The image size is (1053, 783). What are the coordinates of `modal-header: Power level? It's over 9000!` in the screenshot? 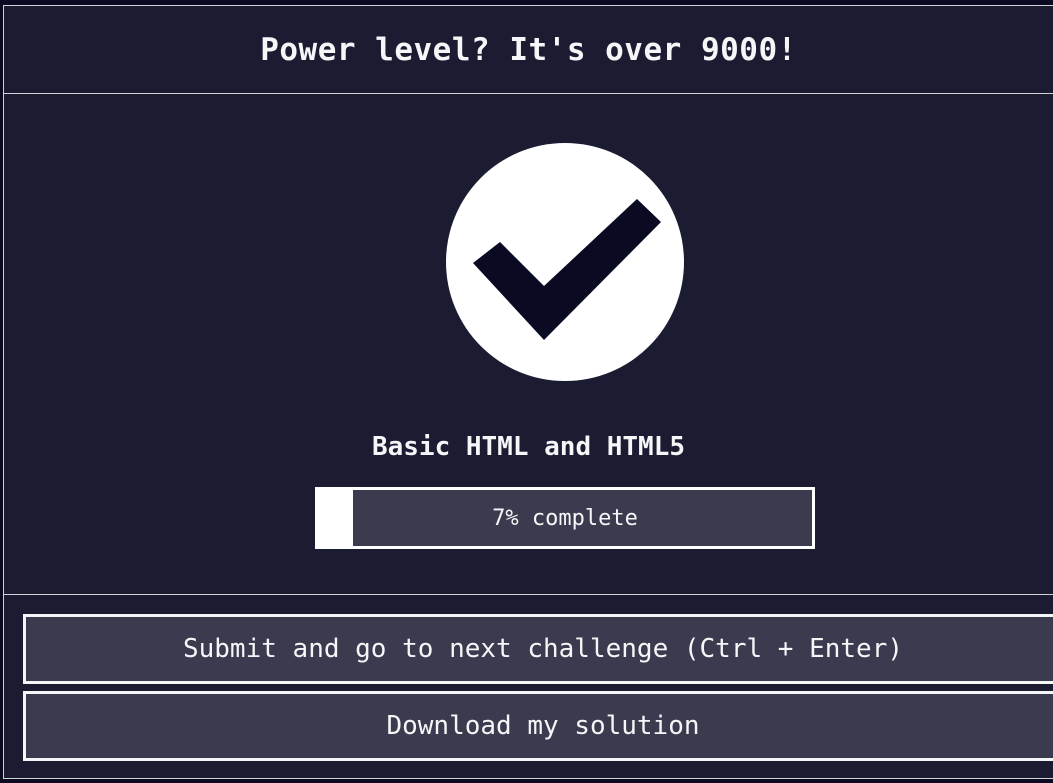 It's located at (528, 50).